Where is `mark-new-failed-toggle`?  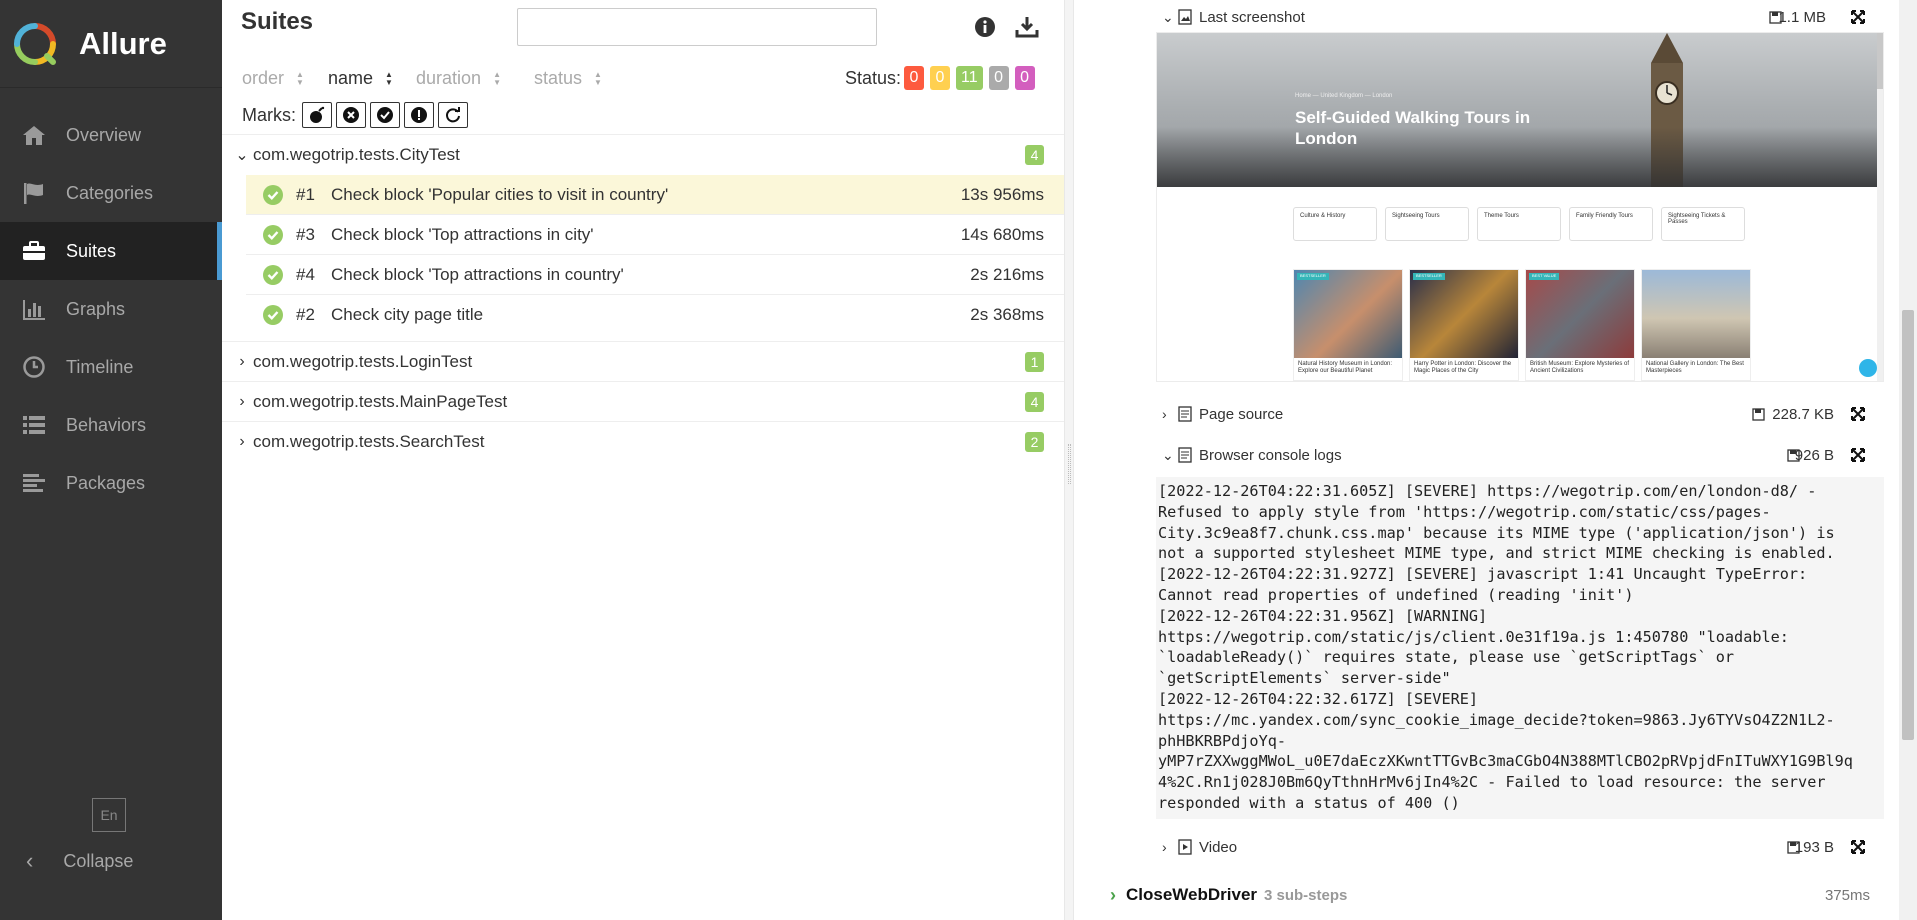 mark-new-failed-toggle is located at coordinates (351, 115).